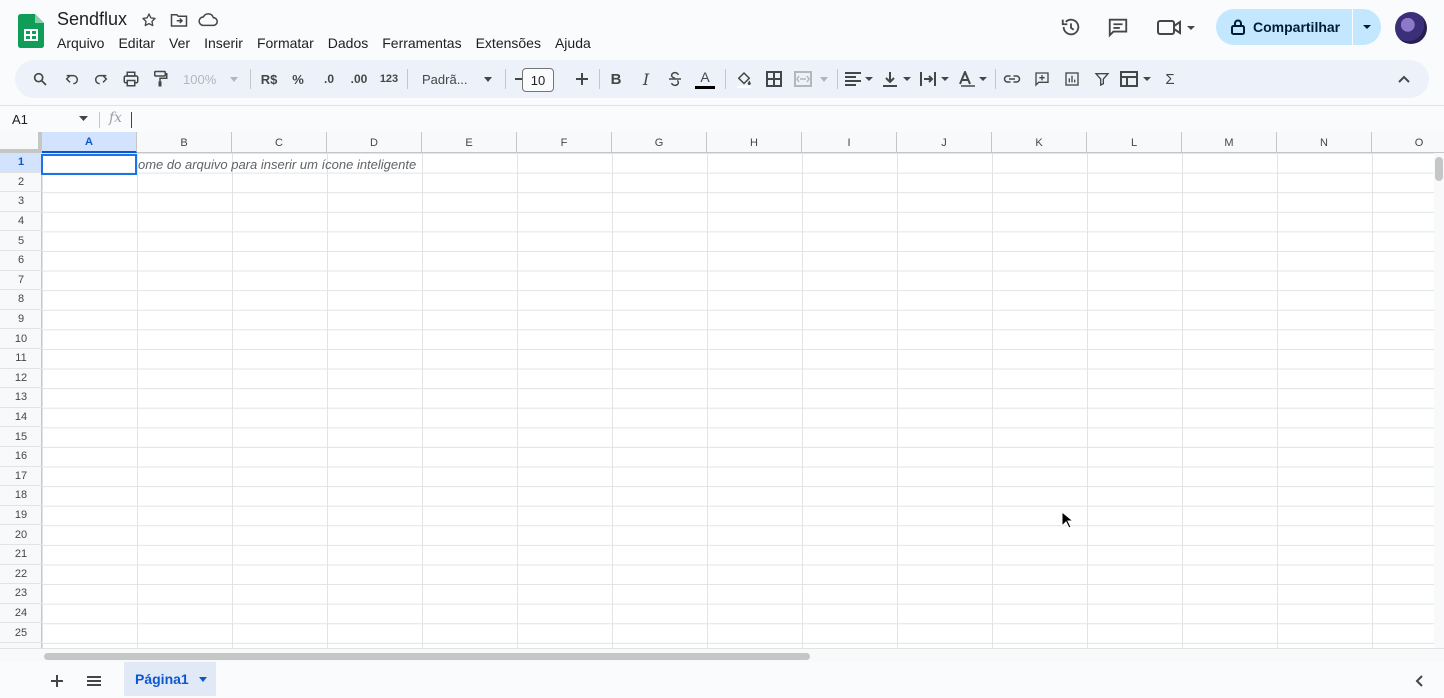 The image size is (1444, 698). What do you see at coordinates (374, 142) in the screenshot?
I see `column-header-d: D` at bounding box center [374, 142].